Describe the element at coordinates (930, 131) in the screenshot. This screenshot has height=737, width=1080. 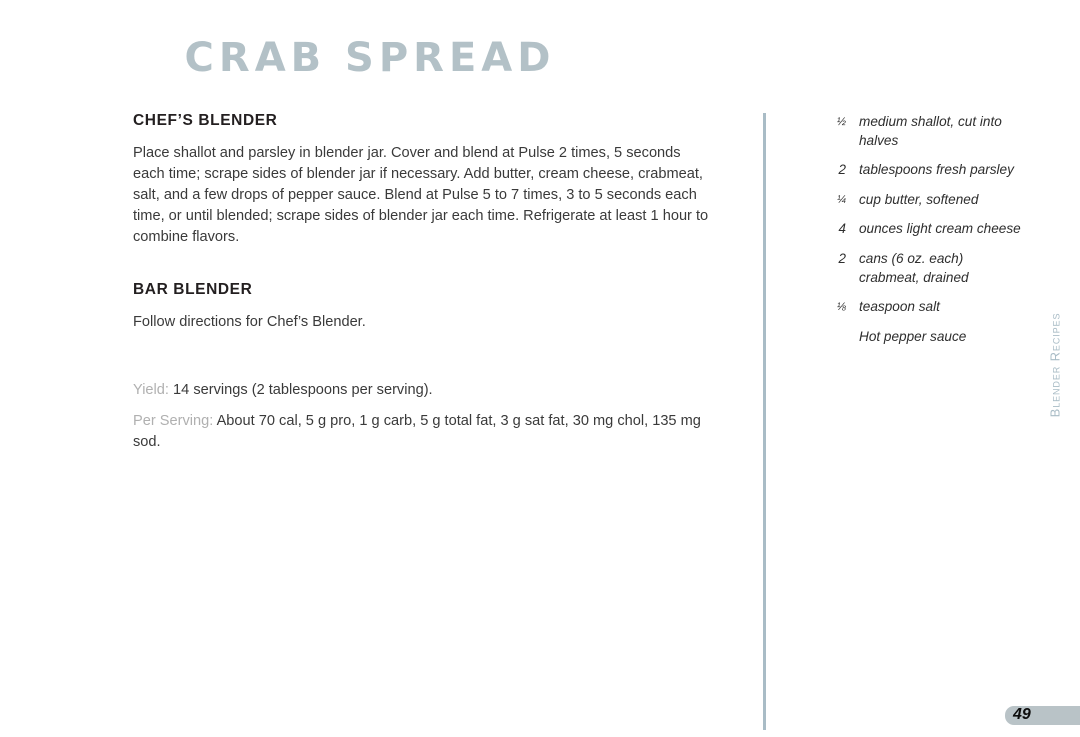
I see `ingredient-text: medium shallot, cut into halves` at that location.